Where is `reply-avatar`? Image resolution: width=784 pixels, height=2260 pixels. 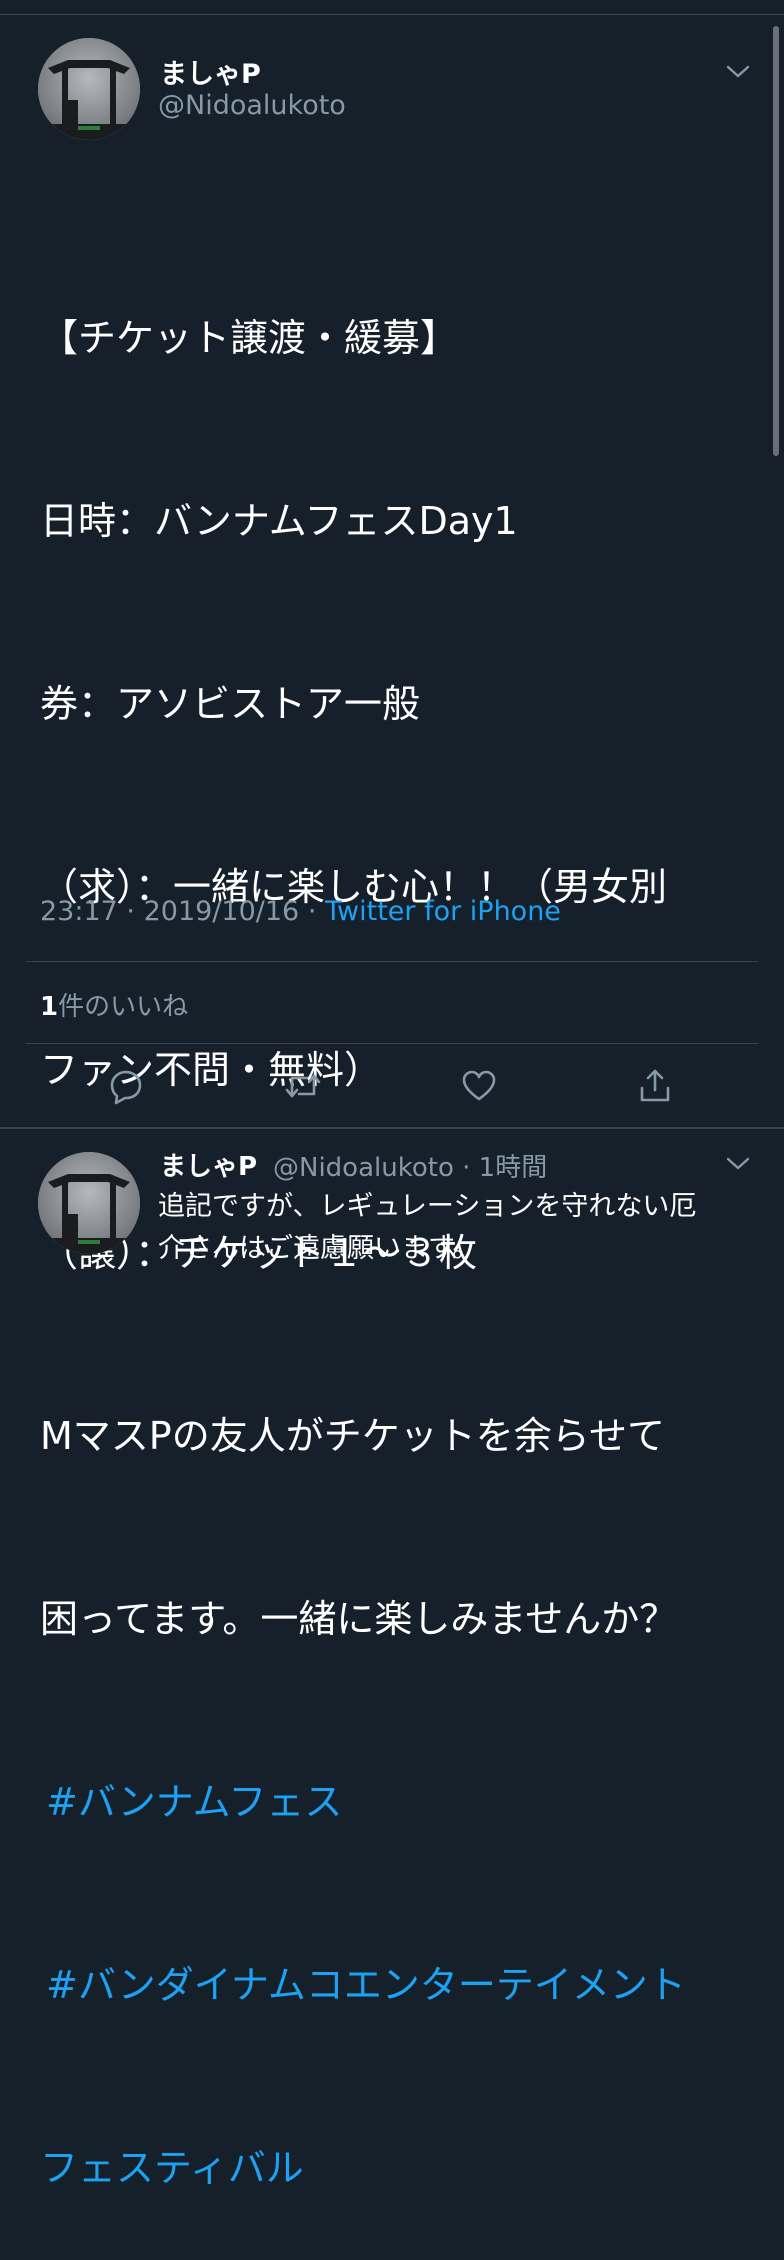
reply-avatar is located at coordinates (89, 1203).